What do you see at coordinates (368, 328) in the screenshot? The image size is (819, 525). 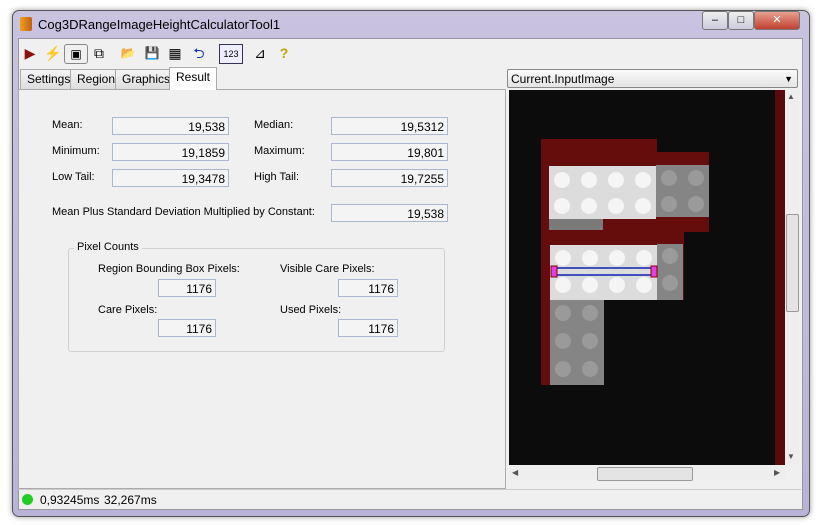 I see `used-pixels-field: 1176` at bounding box center [368, 328].